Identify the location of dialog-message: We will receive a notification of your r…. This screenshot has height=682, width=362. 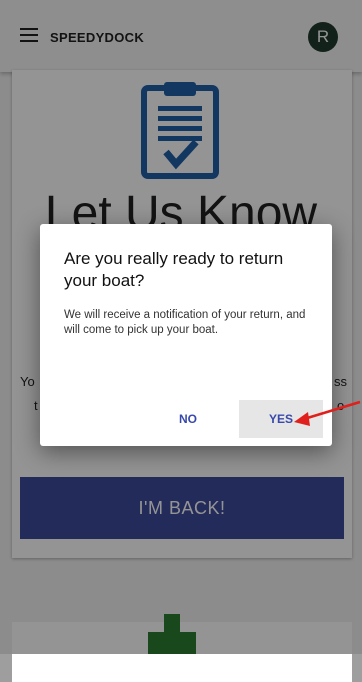
(185, 322).